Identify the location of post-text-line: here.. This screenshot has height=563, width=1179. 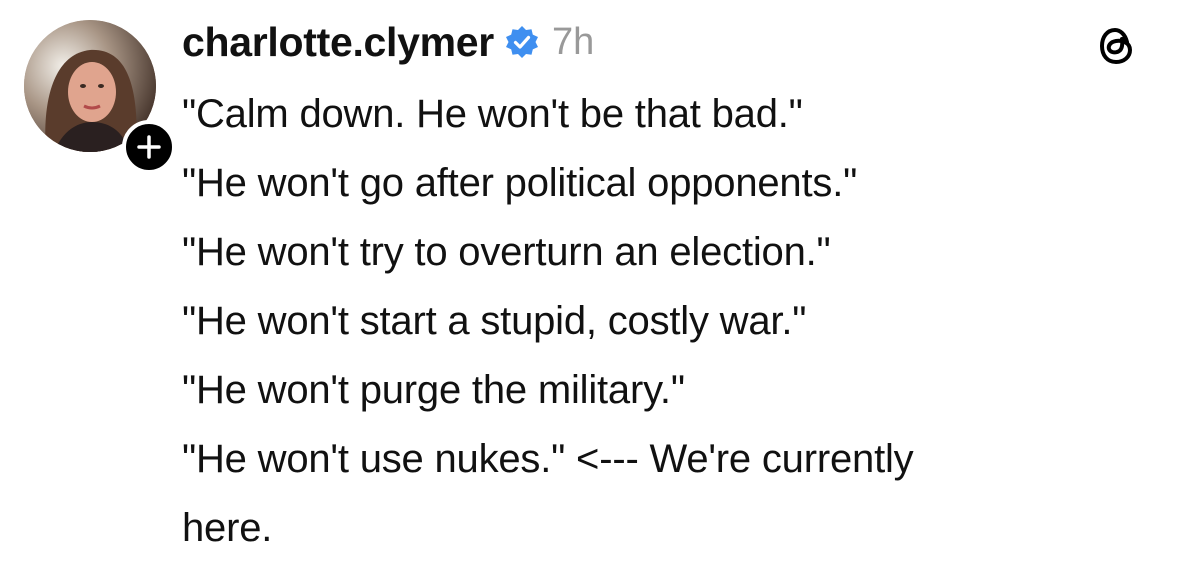
(227, 528).